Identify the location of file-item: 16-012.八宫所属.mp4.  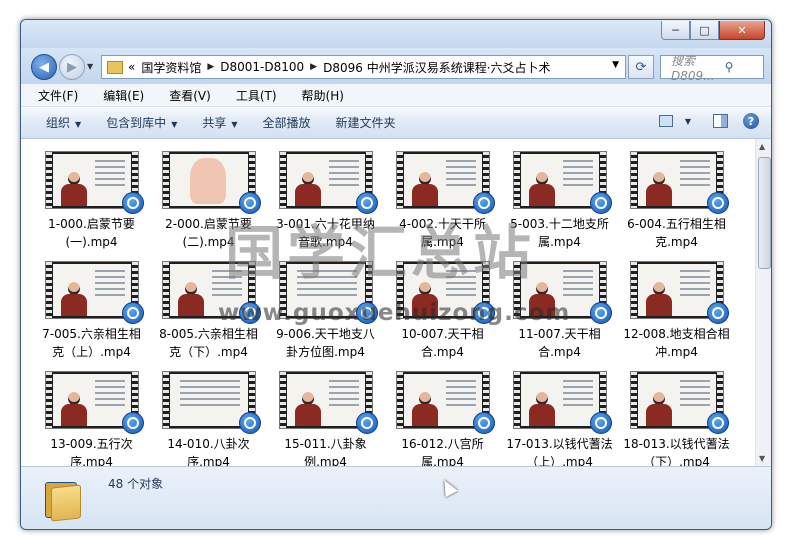
(442, 418).